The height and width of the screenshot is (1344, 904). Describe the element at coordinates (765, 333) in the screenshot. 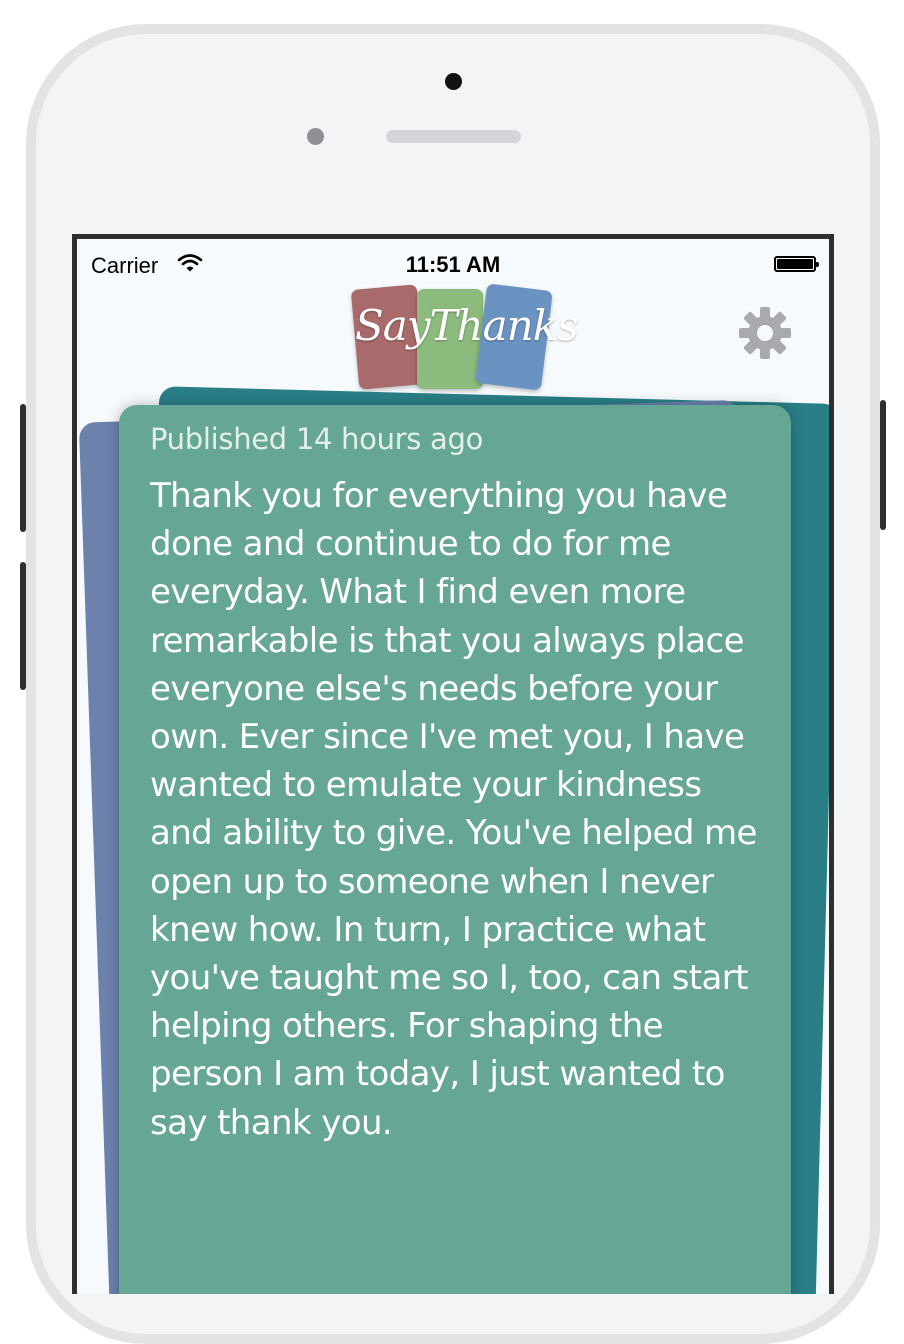

I see `gear-icon` at that location.